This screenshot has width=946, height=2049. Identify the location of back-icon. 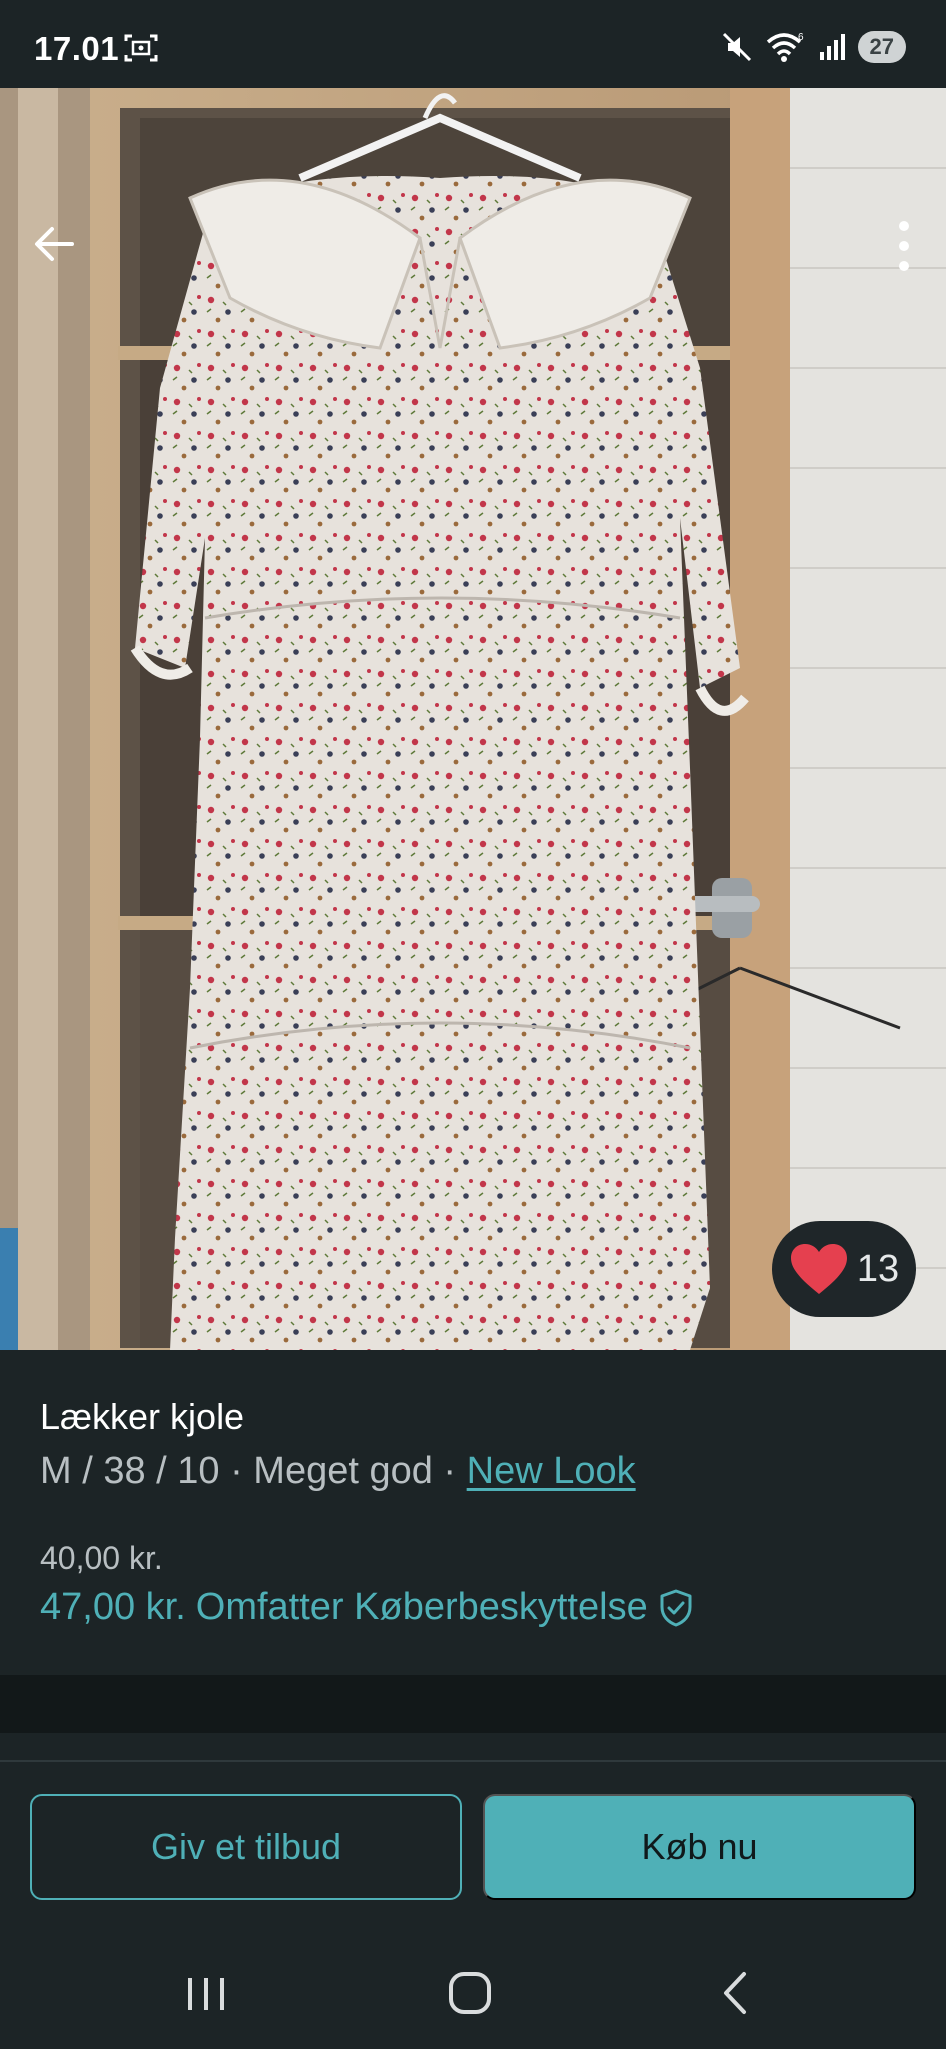
(736, 1993).